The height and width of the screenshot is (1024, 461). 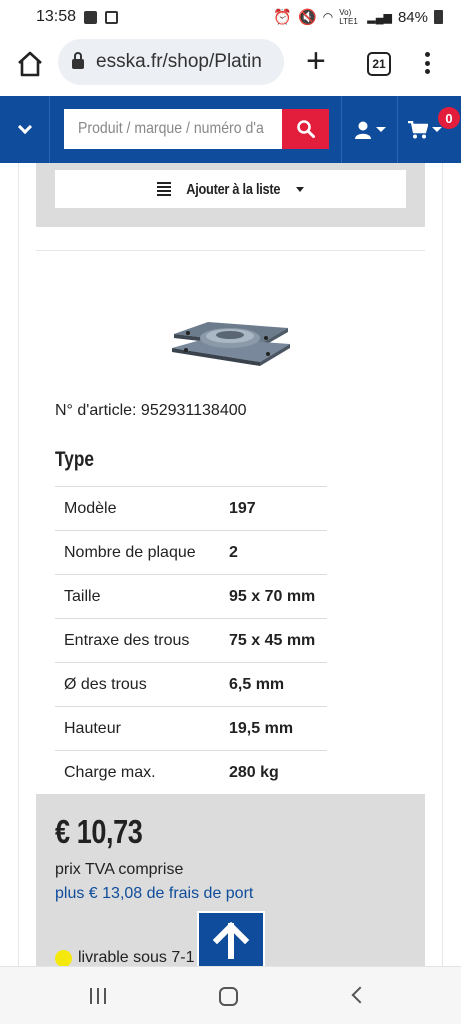 I want to click on spec-row: Entraxe des trous 75 x 45 mm, so click(x=191, y=640).